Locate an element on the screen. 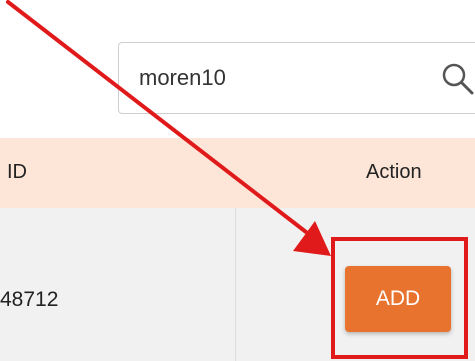  row-id-cell: 48712 is located at coordinates (29, 299).